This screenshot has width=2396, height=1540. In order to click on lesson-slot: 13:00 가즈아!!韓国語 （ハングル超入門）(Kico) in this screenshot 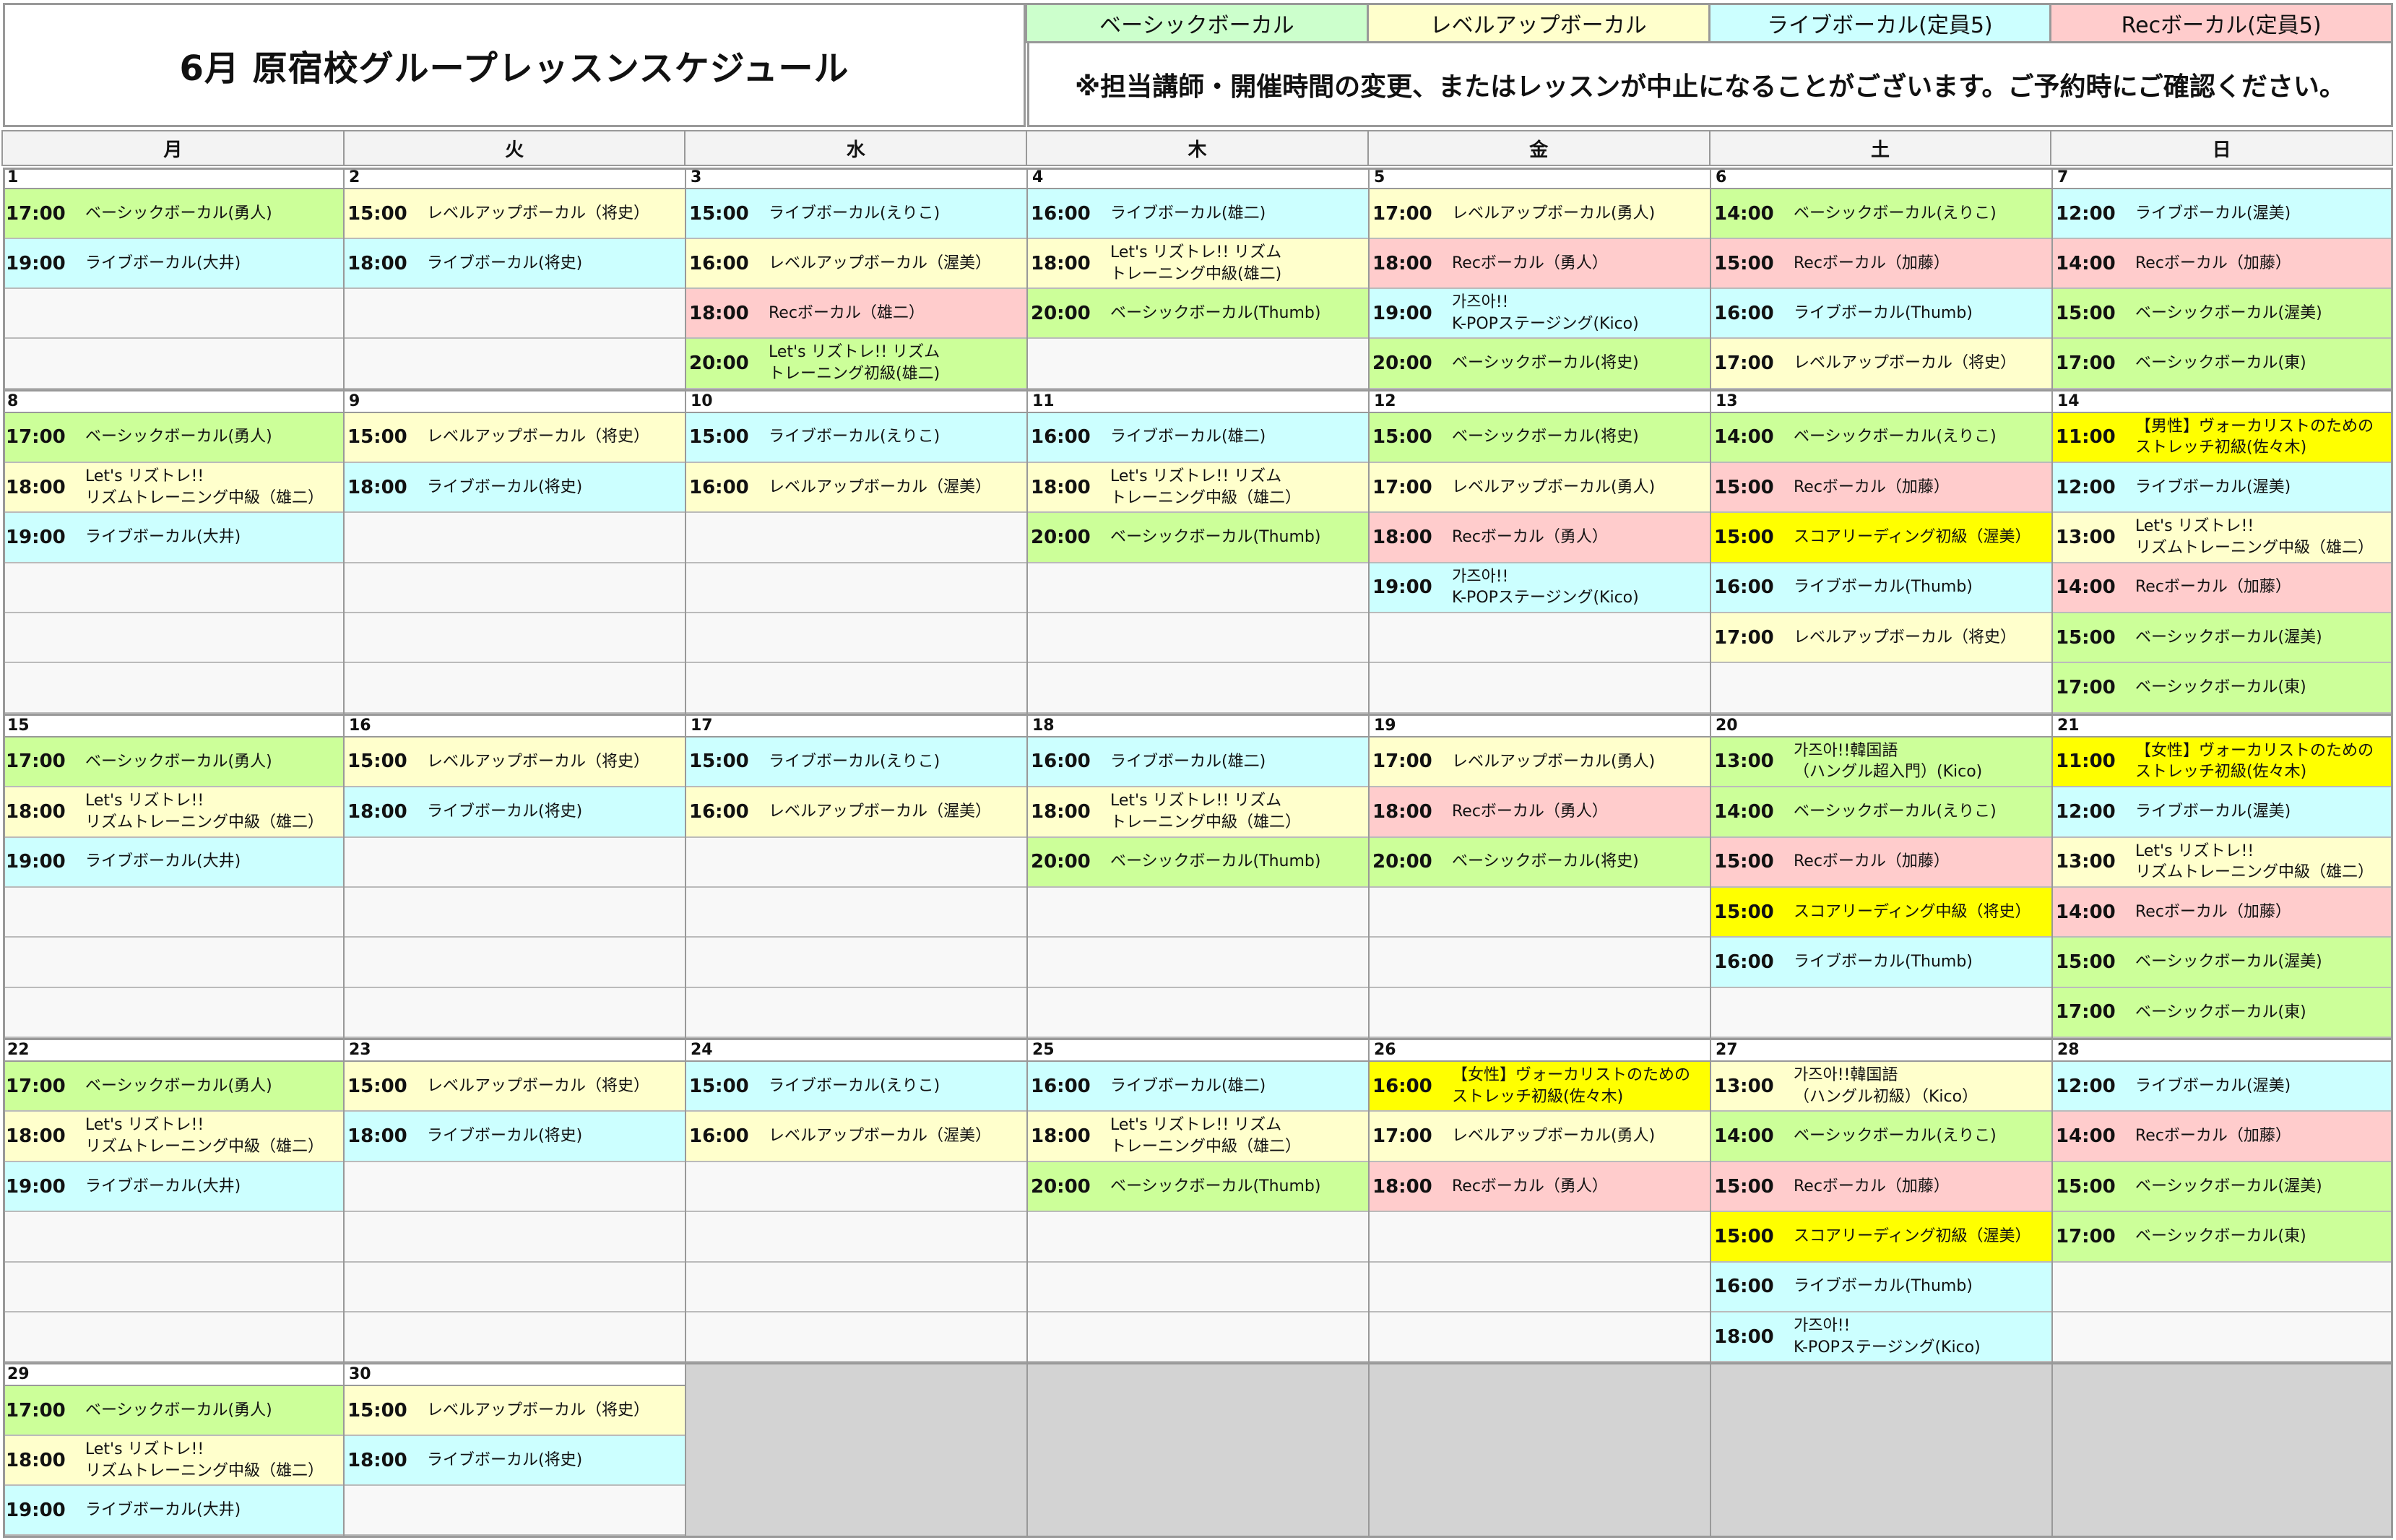, I will do `click(1881, 762)`.